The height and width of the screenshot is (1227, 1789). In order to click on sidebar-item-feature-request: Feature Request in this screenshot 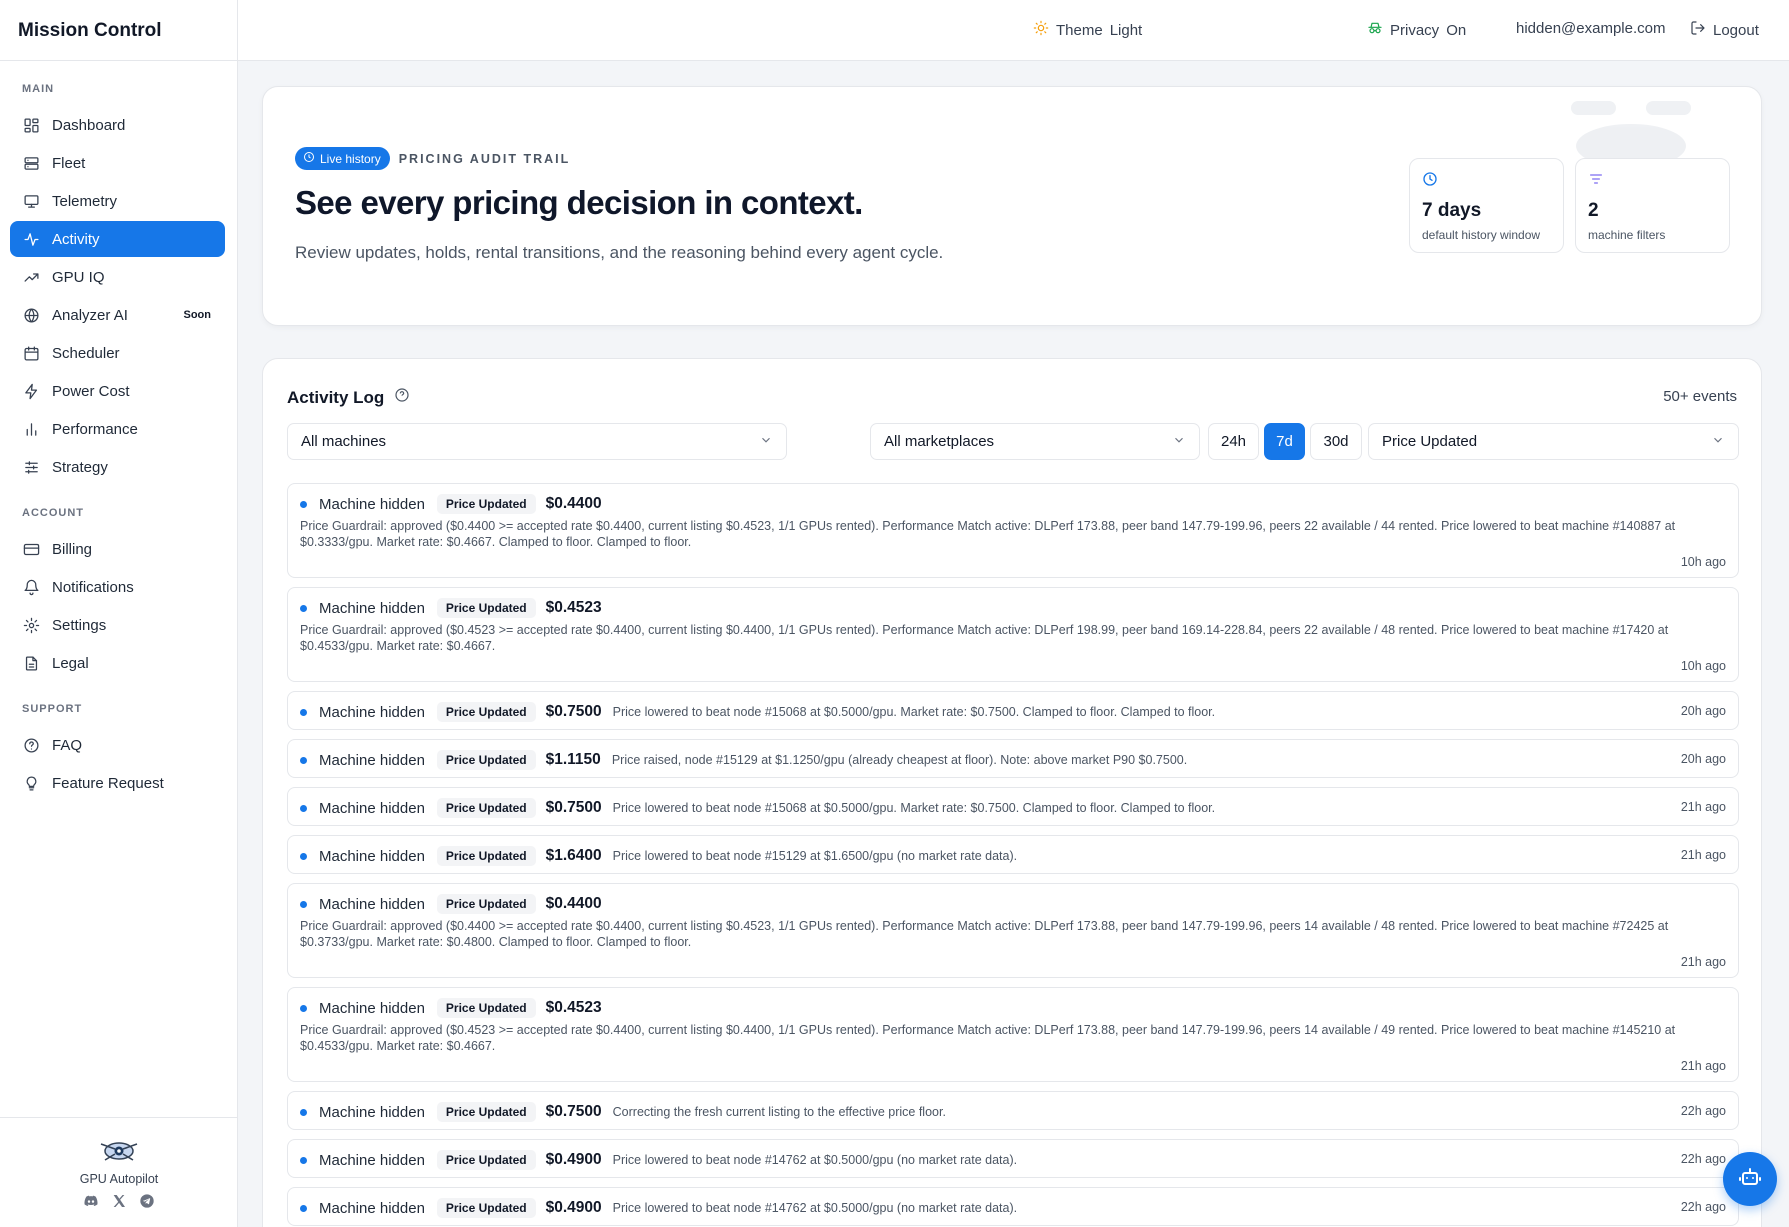, I will do `click(117, 783)`.